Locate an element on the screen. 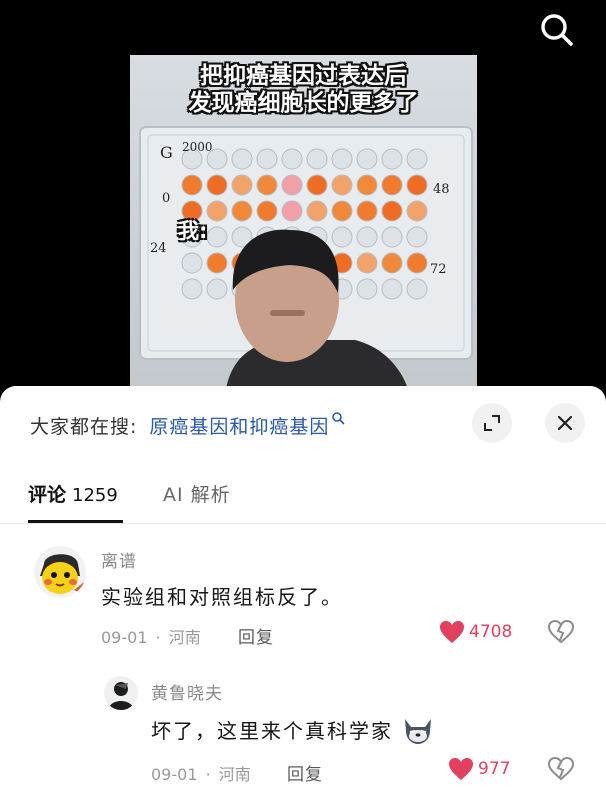  comment-text-content: 坏了，这里来个真科学家 is located at coordinates (272, 731).